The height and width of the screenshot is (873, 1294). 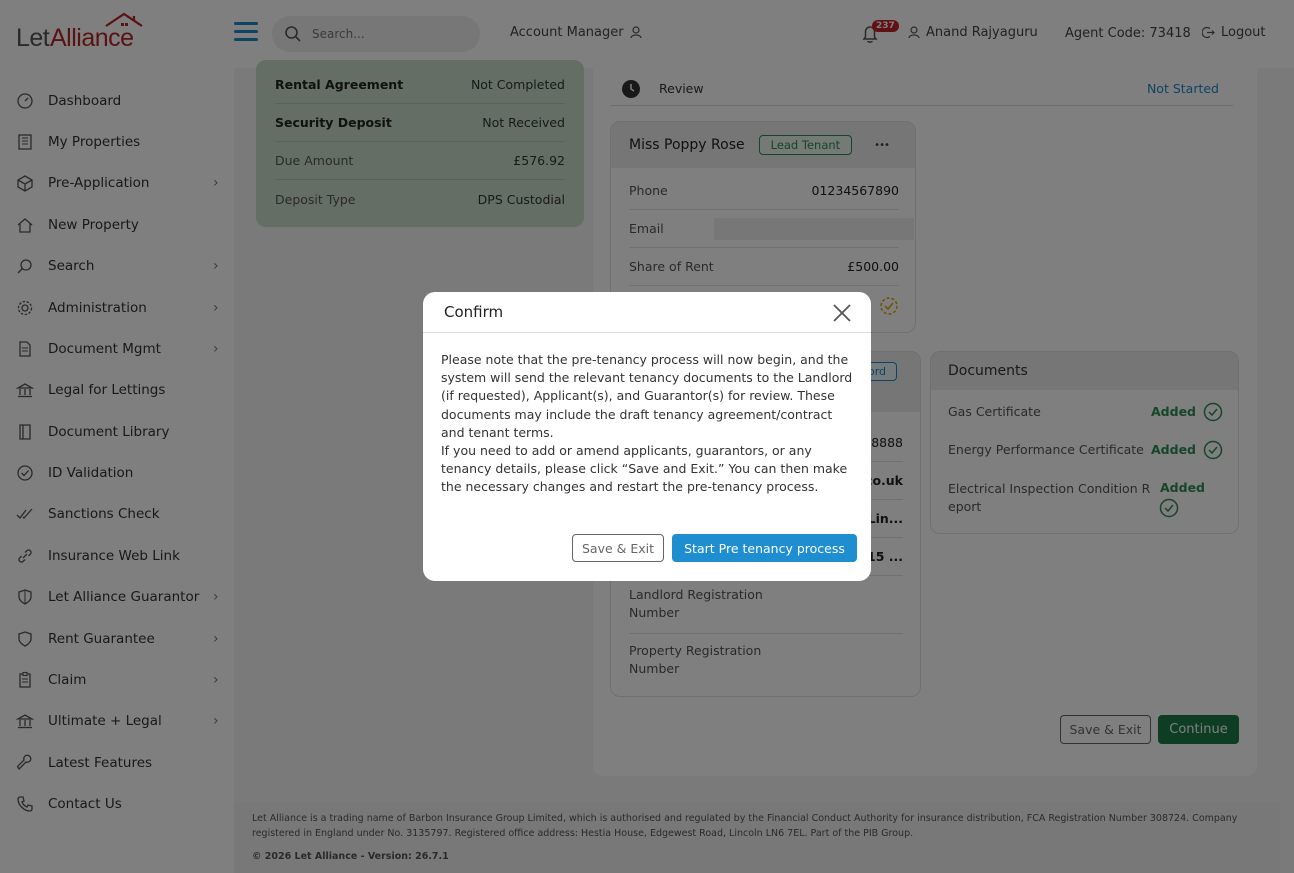 I want to click on dialog-title: Confirm, so click(x=474, y=312).